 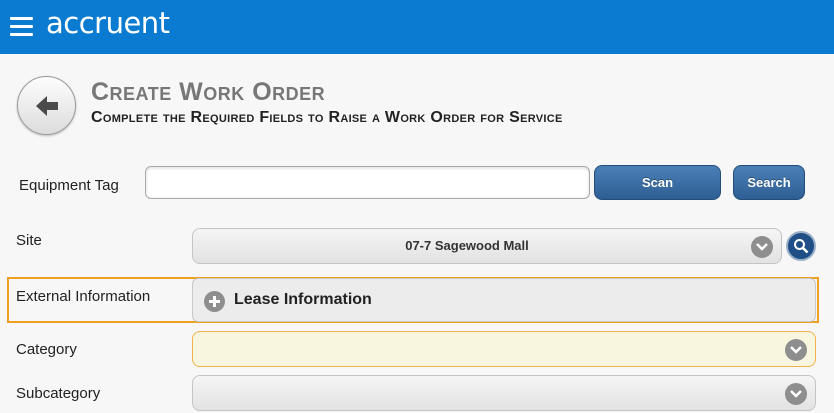 What do you see at coordinates (208, 92) in the screenshot?
I see `page-title: Create Work Order` at bounding box center [208, 92].